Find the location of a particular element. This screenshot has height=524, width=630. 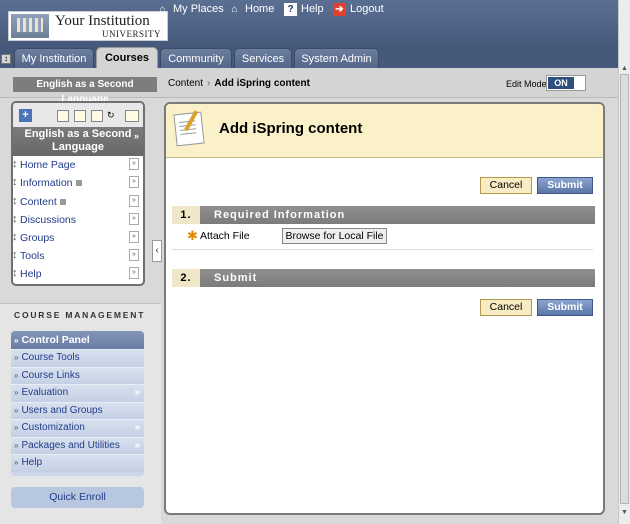

section-required-information: 1. Required Information is located at coordinates (383, 215).